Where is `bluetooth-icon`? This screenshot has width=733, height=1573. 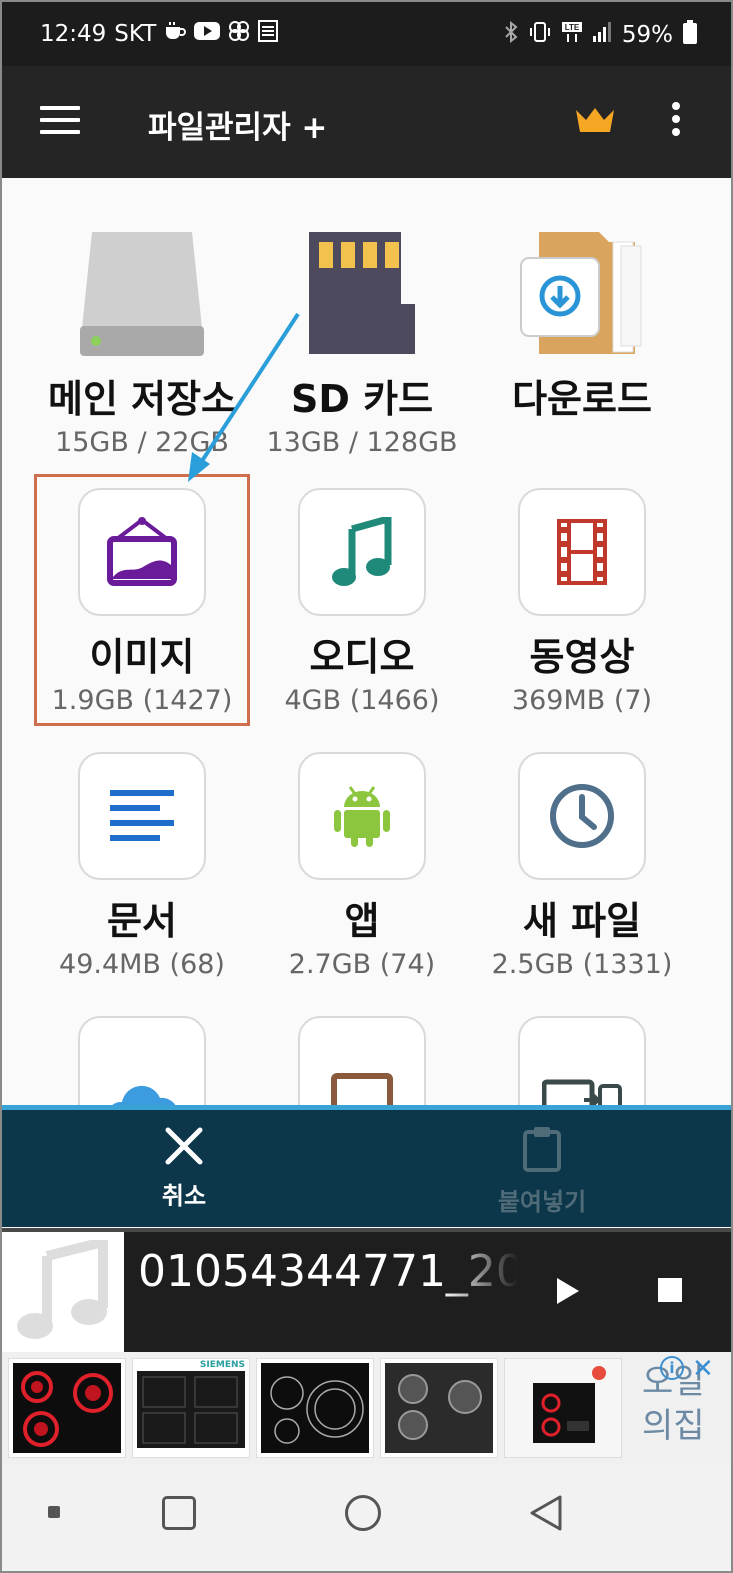 bluetooth-icon is located at coordinates (511, 34).